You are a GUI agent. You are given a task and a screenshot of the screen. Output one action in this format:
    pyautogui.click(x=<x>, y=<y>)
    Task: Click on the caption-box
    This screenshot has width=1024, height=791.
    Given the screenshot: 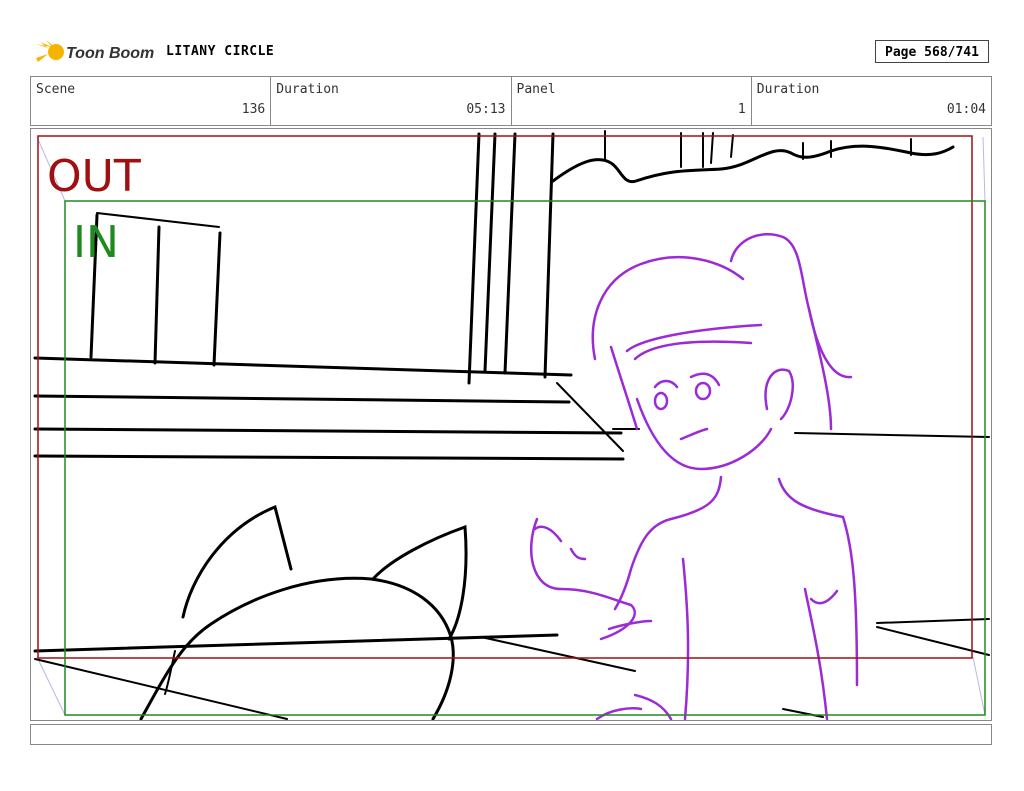 What is the action you would take?
    pyautogui.click(x=511, y=734)
    